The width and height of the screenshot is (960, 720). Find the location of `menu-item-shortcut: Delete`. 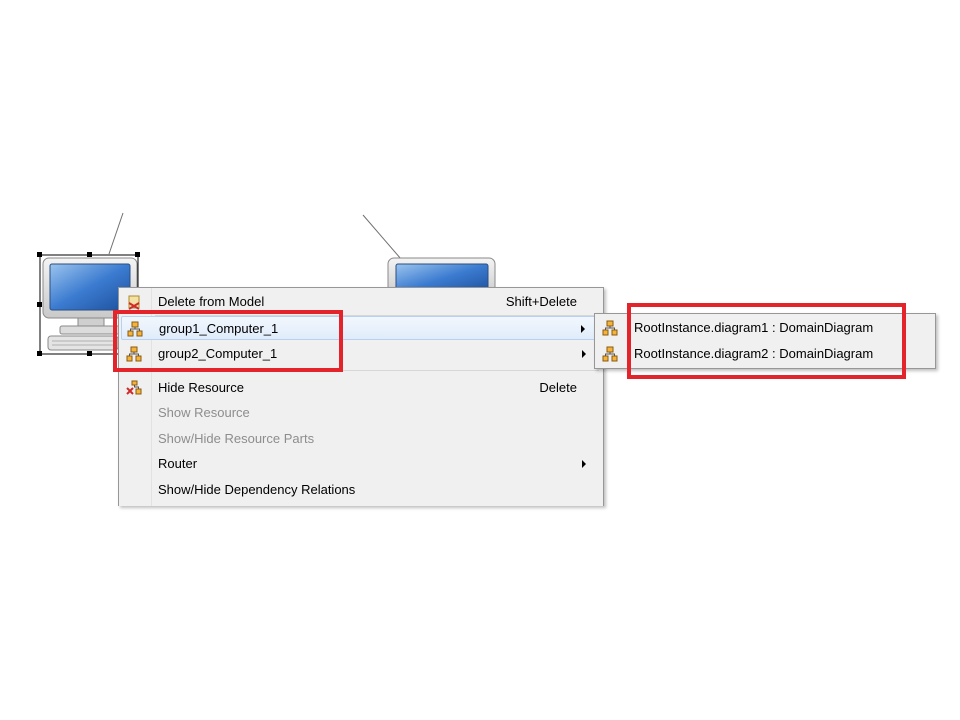

menu-item-shortcut: Delete is located at coordinates (558, 387).